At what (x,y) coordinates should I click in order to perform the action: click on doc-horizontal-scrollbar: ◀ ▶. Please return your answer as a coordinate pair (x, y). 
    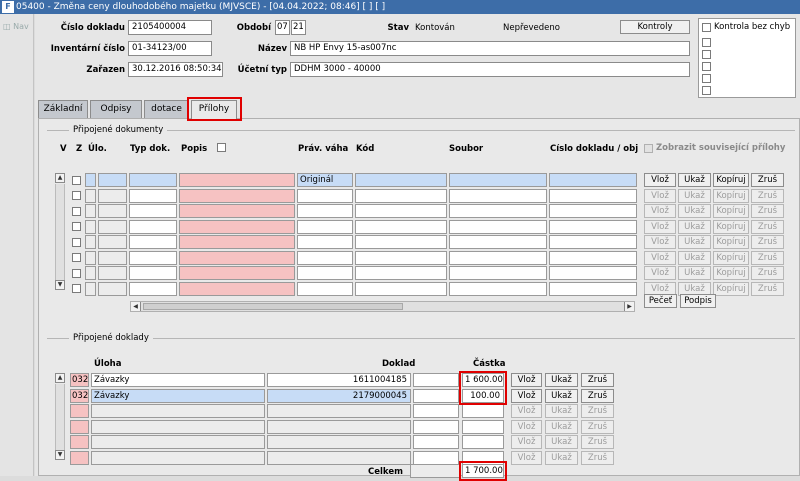
    Looking at the image, I should click on (382, 306).